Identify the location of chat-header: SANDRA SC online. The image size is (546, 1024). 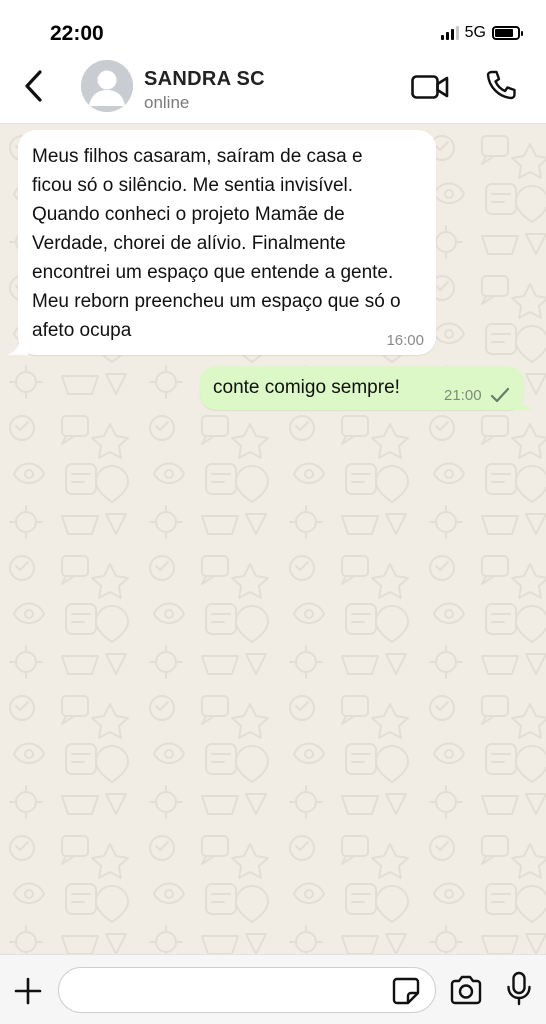
(273, 90).